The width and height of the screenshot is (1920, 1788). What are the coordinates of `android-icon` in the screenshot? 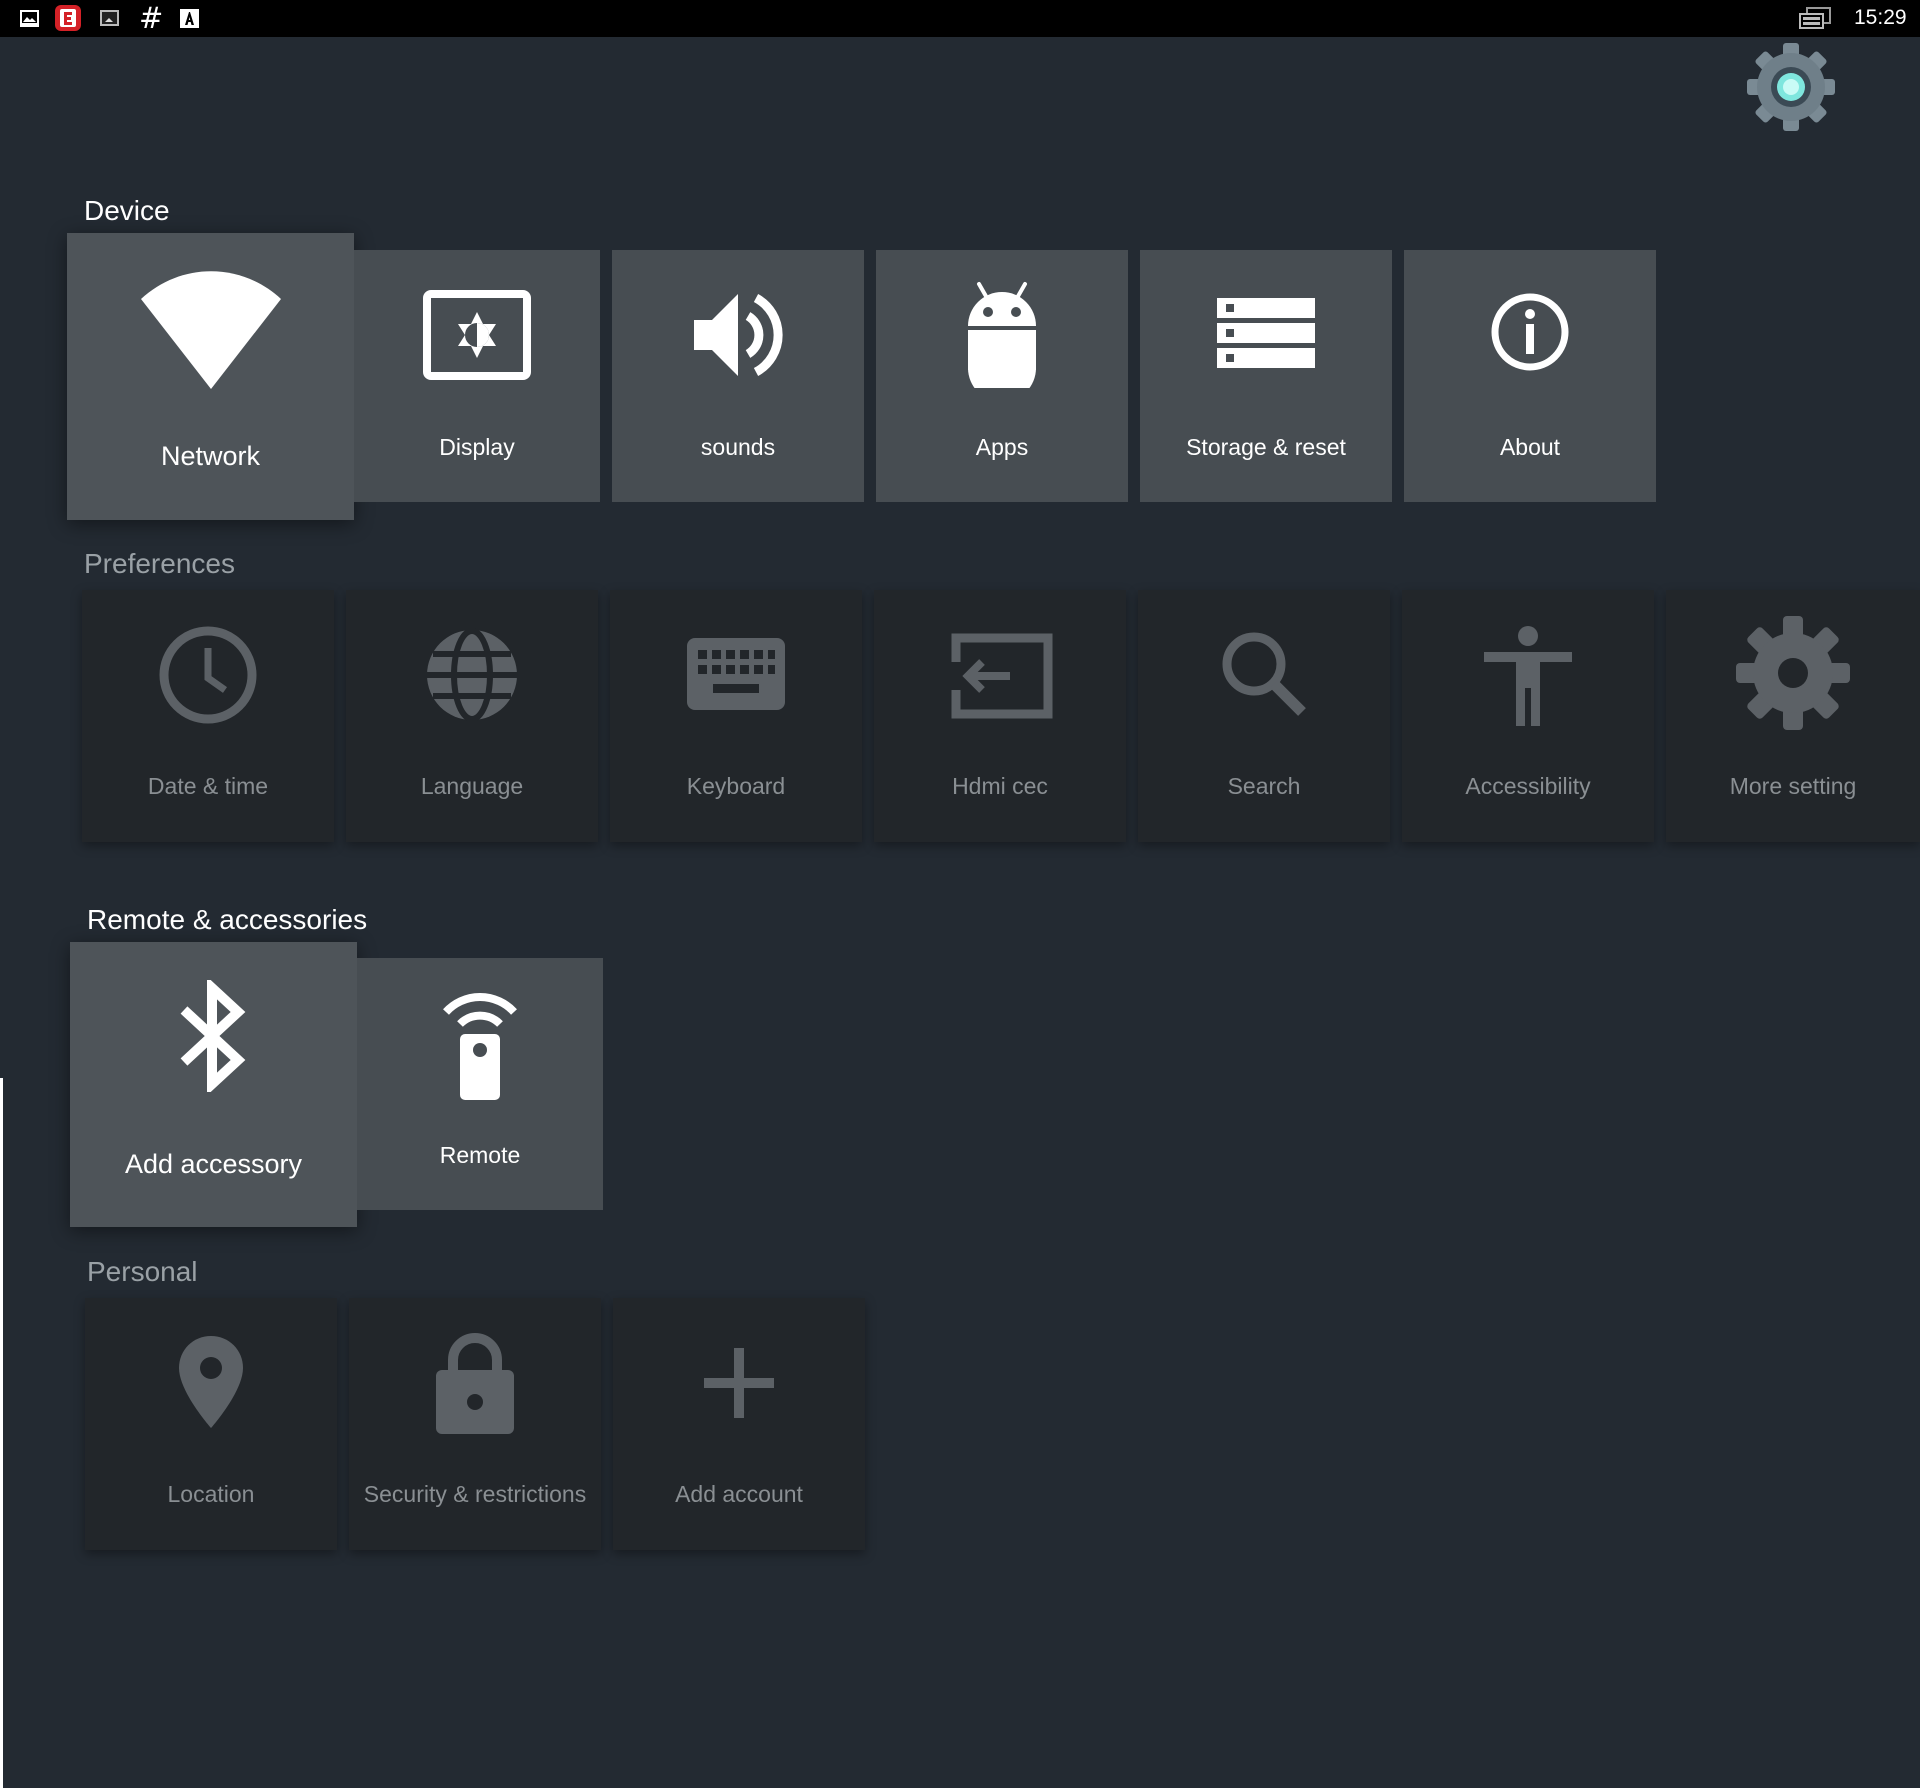 It's located at (1002, 334).